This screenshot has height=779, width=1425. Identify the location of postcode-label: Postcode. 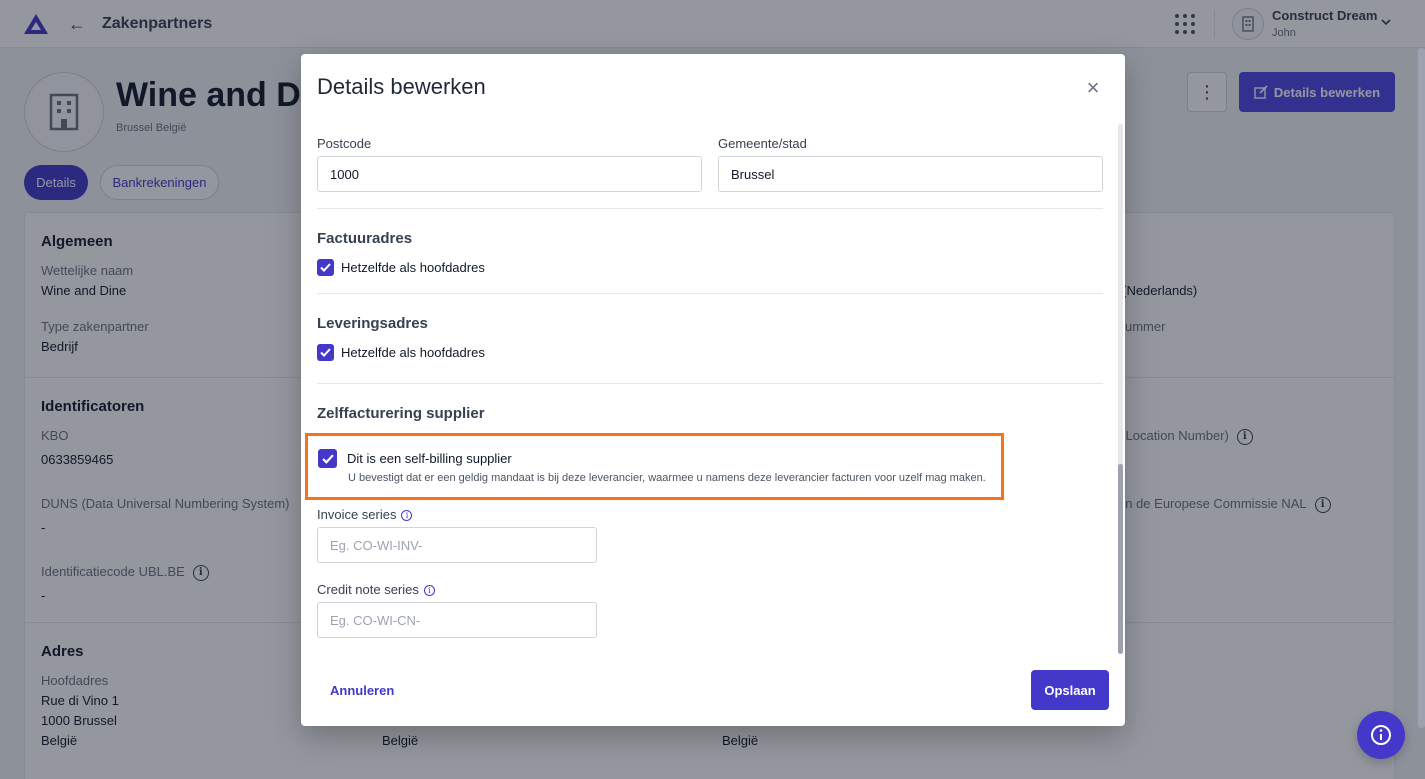
(344, 143).